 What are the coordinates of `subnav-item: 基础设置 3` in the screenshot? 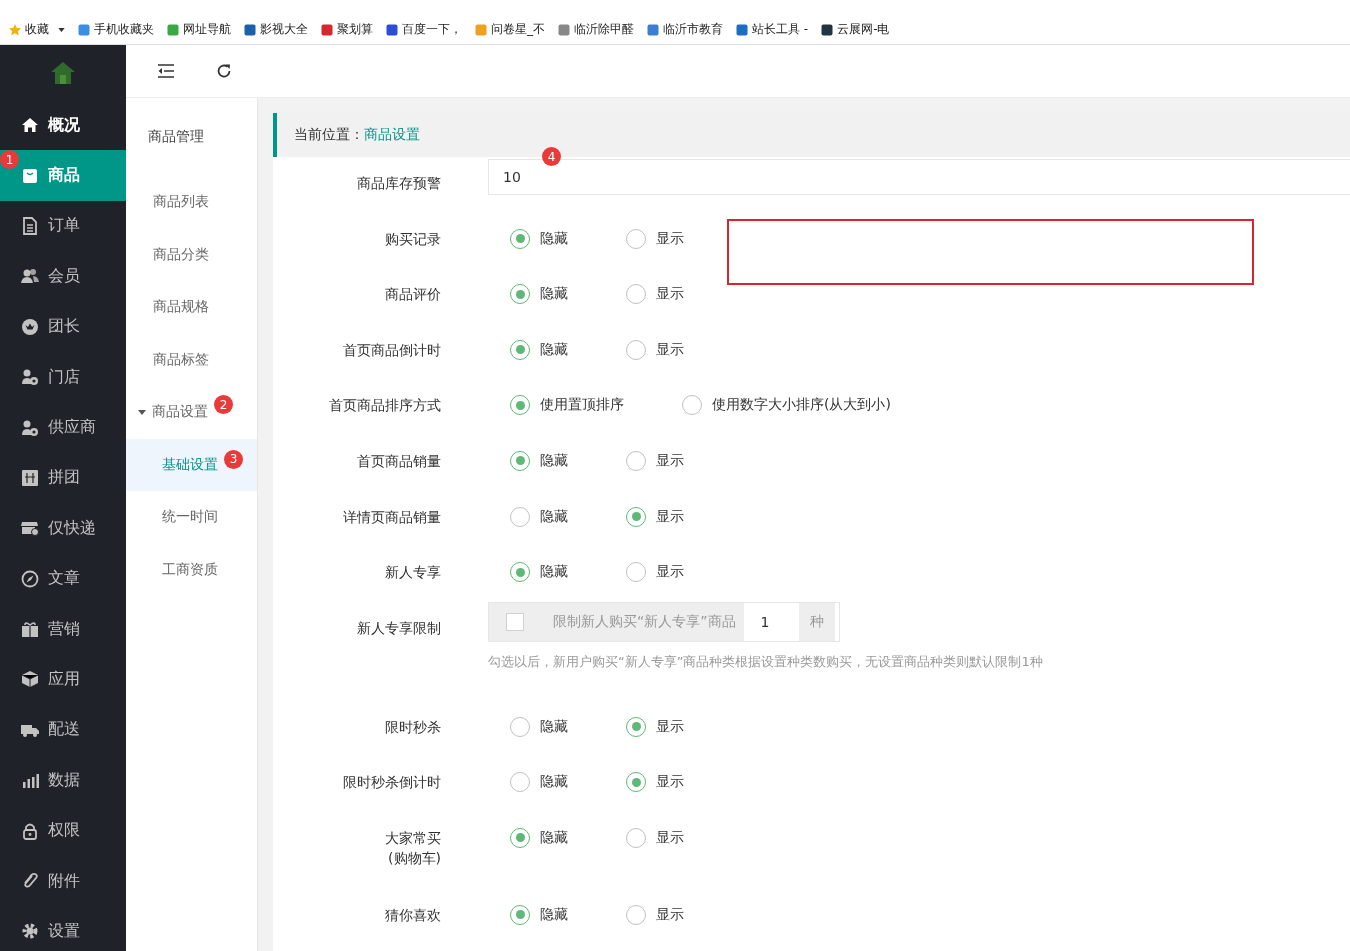 It's located at (191, 464).